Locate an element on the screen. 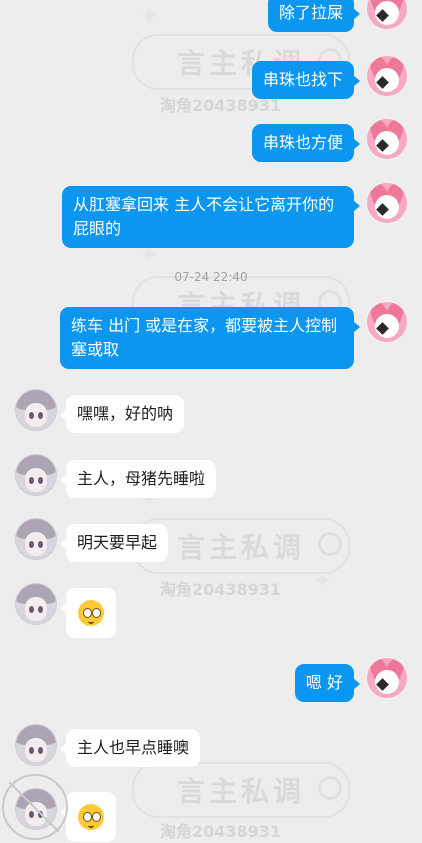  message-bubble-outgoing: 串珠也方便 is located at coordinates (306, 143).